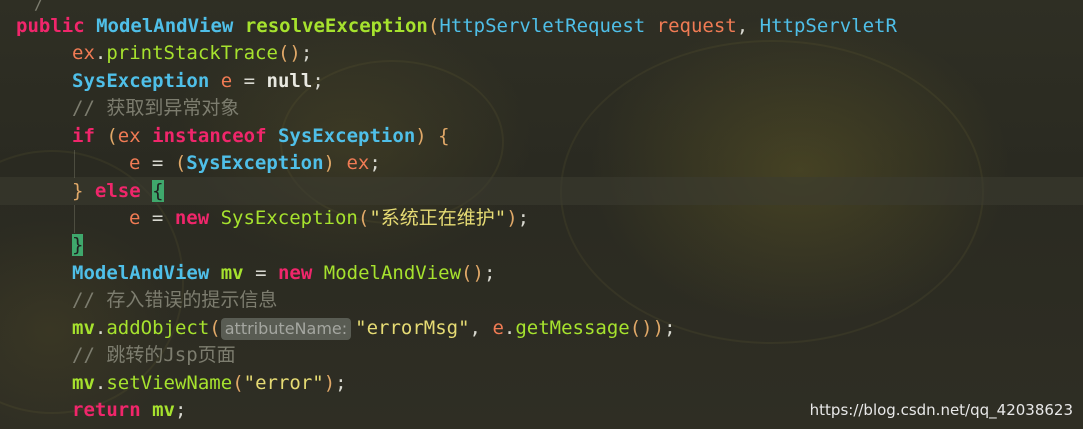 The image size is (1083, 429). I want to click on paren: ()), so click(647, 328).